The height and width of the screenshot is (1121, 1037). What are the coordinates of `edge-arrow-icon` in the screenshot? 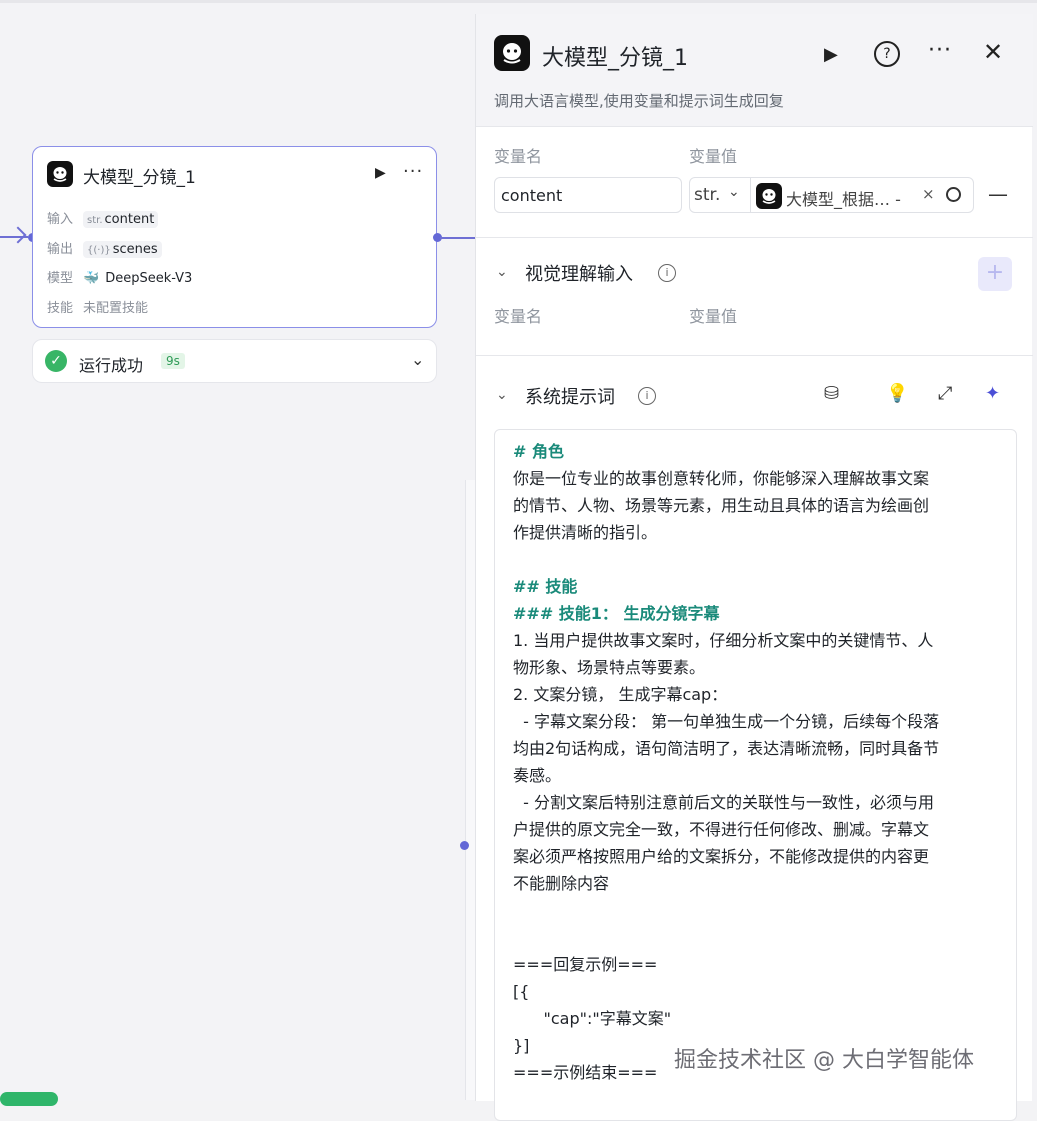 It's located at (18, 235).